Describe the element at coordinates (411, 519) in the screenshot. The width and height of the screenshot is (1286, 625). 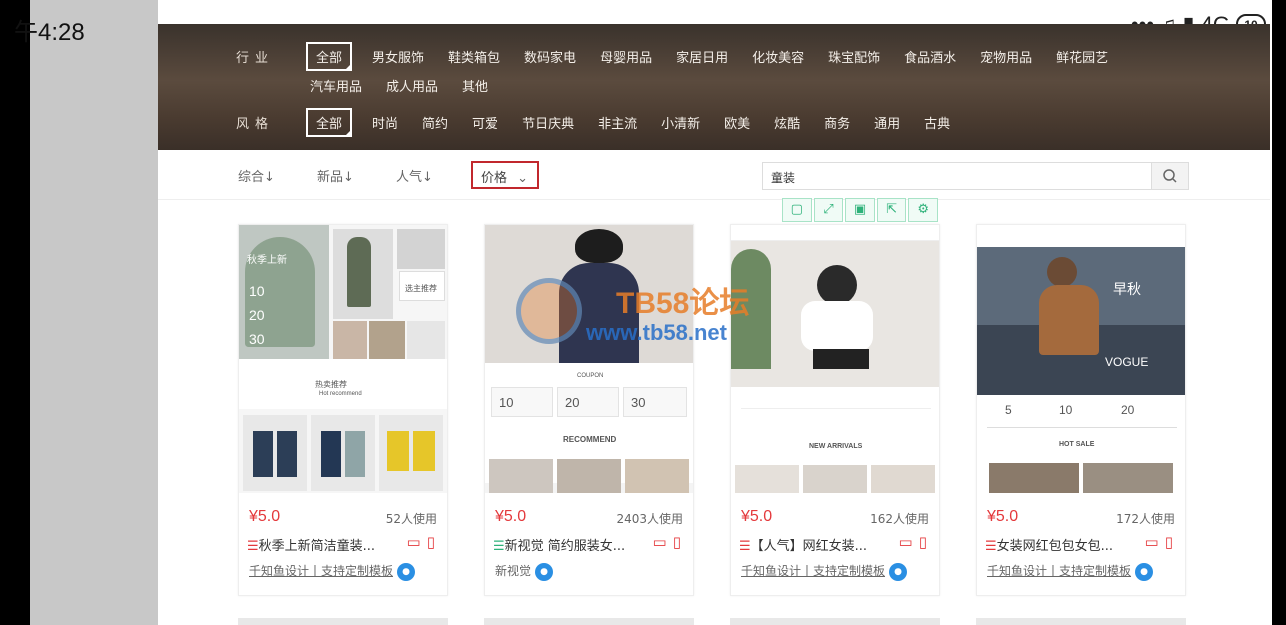
I see `template-usage-count: 52人使用` at that location.